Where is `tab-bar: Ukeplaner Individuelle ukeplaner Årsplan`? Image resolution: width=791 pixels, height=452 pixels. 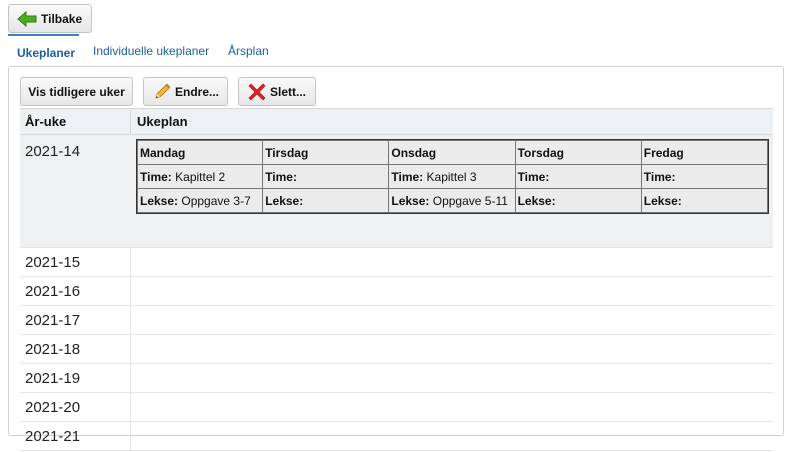 tab-bar: Ukeplaner Individuelle ukeplaner Årsplan is located at coordinates (396, 50).